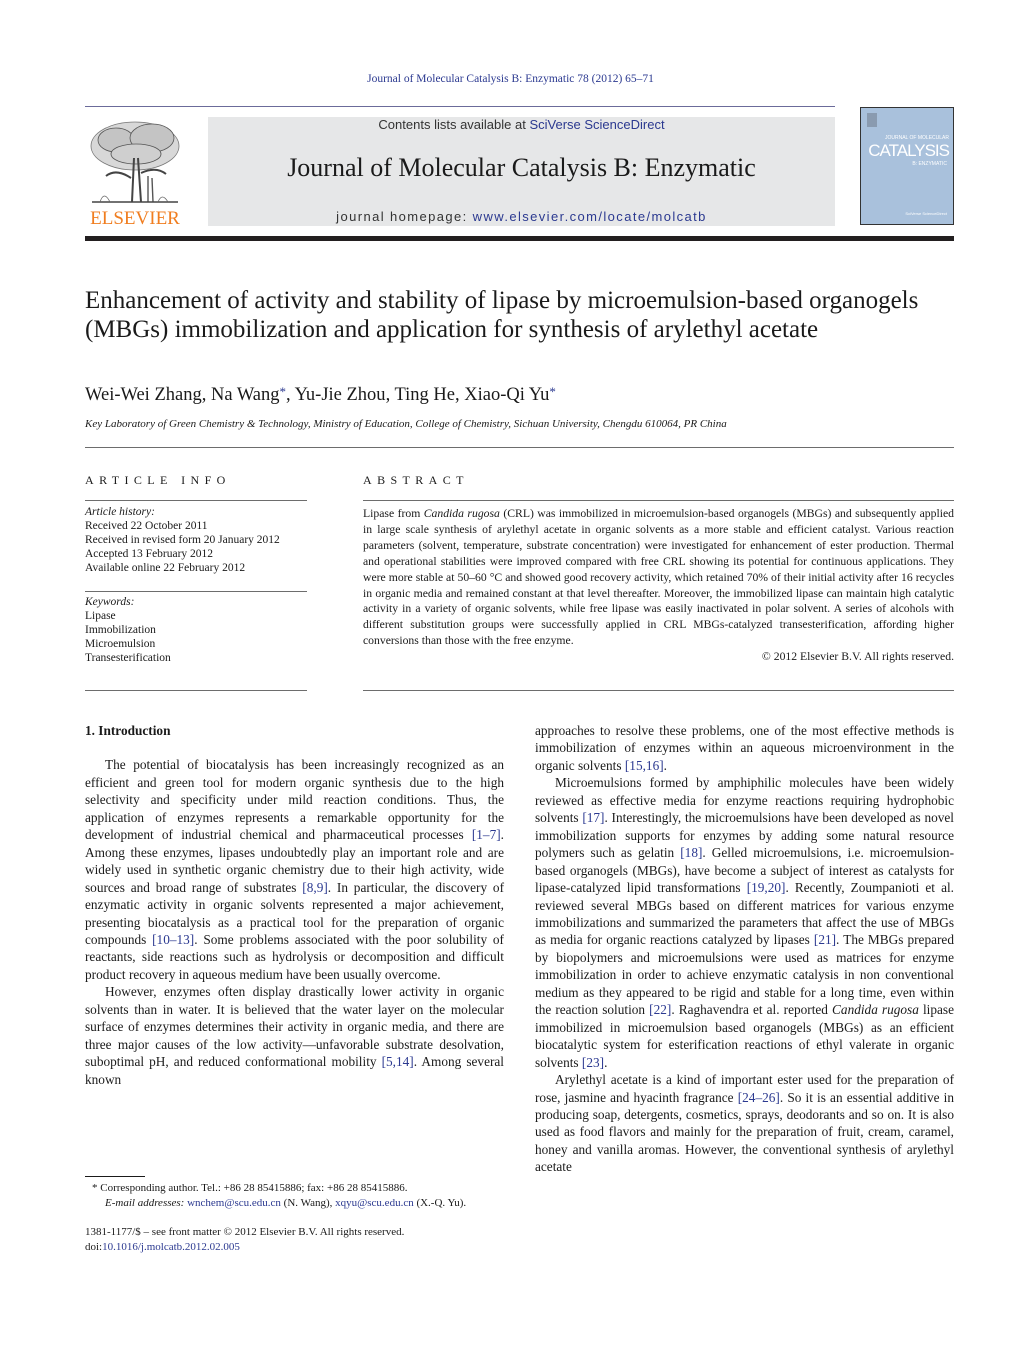 The image size is (1021, 1351). I want to click on history-item: Accepted 13 February 2012, so click(149, 554).